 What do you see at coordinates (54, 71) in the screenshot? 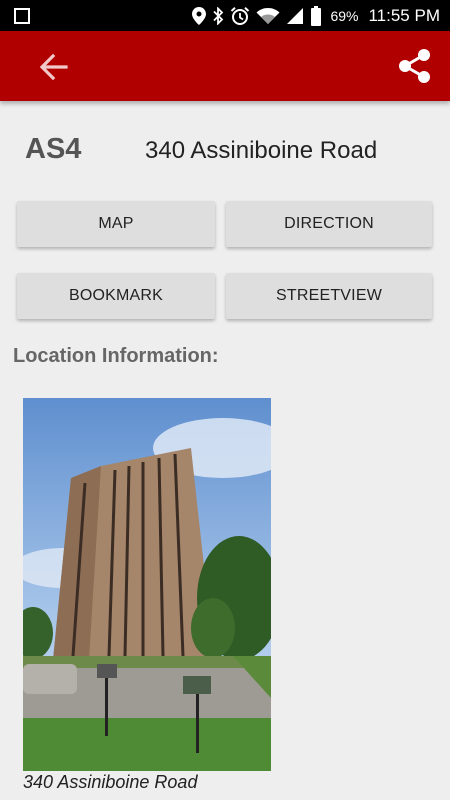
I see `back-arrow-icon` at bounding box center [54, 71].